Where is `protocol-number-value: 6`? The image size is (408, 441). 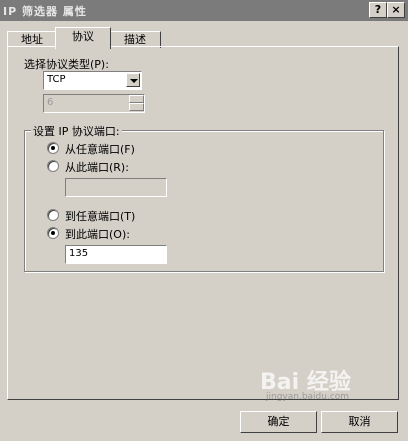
protocol-number-value: 6 is located at coordinates (50, 102).